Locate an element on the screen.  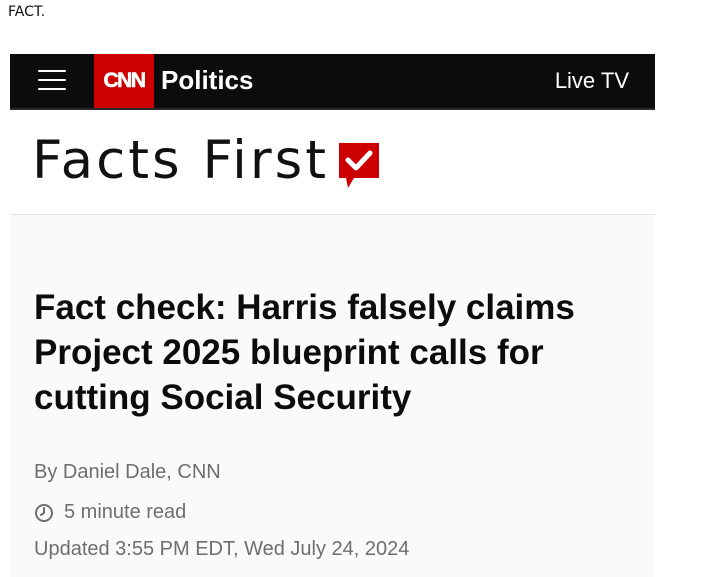
live-tv-link: Live TV is located at coordinates (592, 81).